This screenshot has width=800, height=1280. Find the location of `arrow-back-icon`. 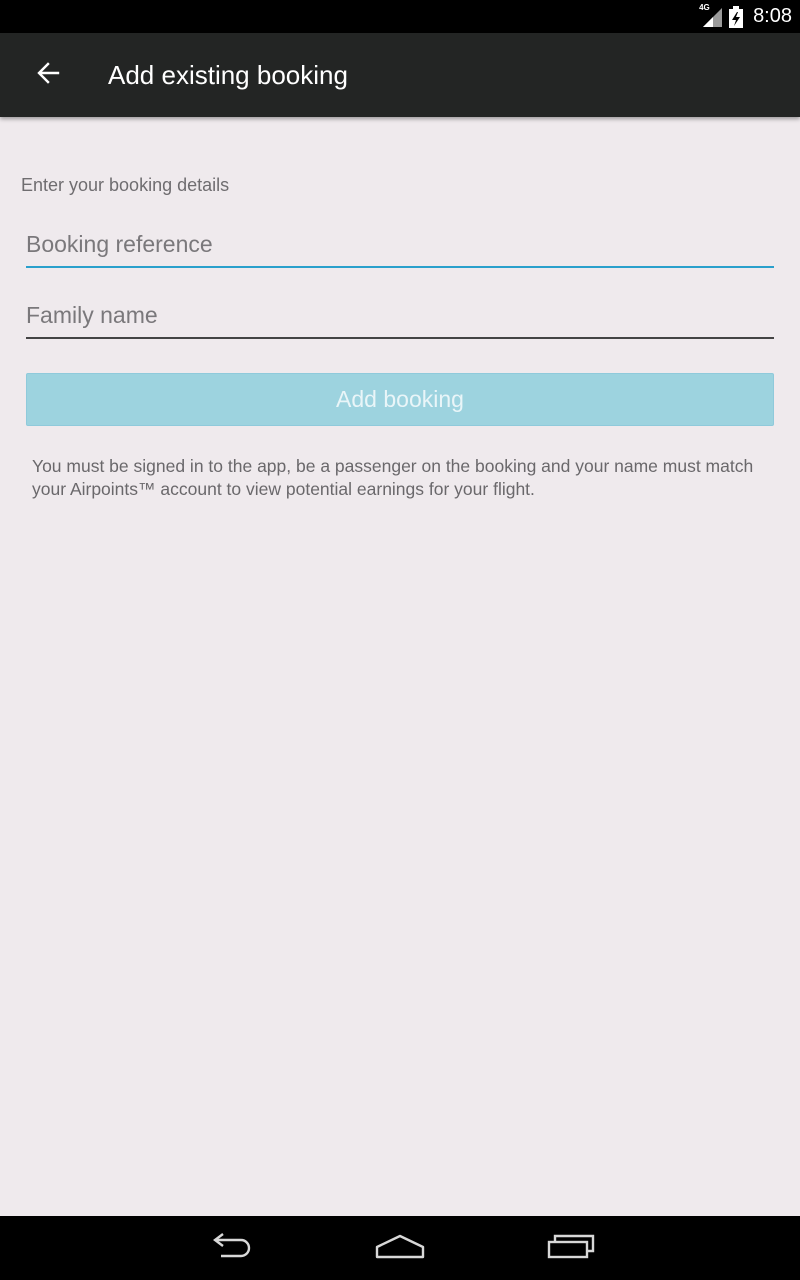

arrow-back-icon is located at coordinates (48, 75).